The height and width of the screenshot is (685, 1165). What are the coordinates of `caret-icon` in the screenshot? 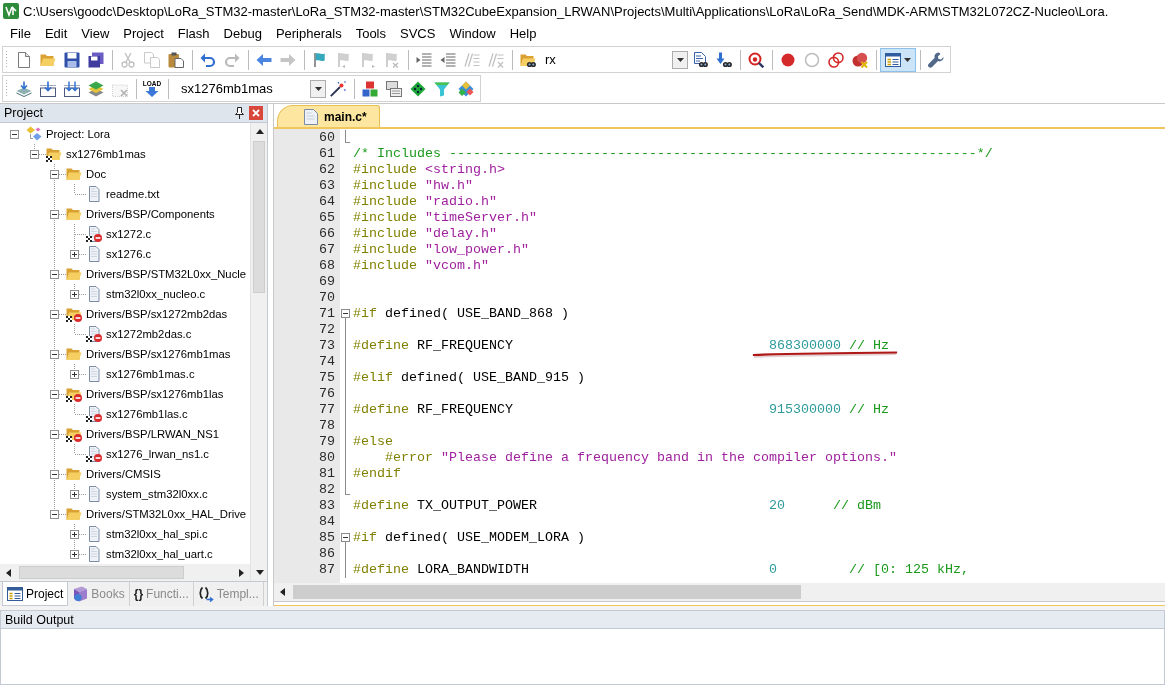 It's located at (907, 59).